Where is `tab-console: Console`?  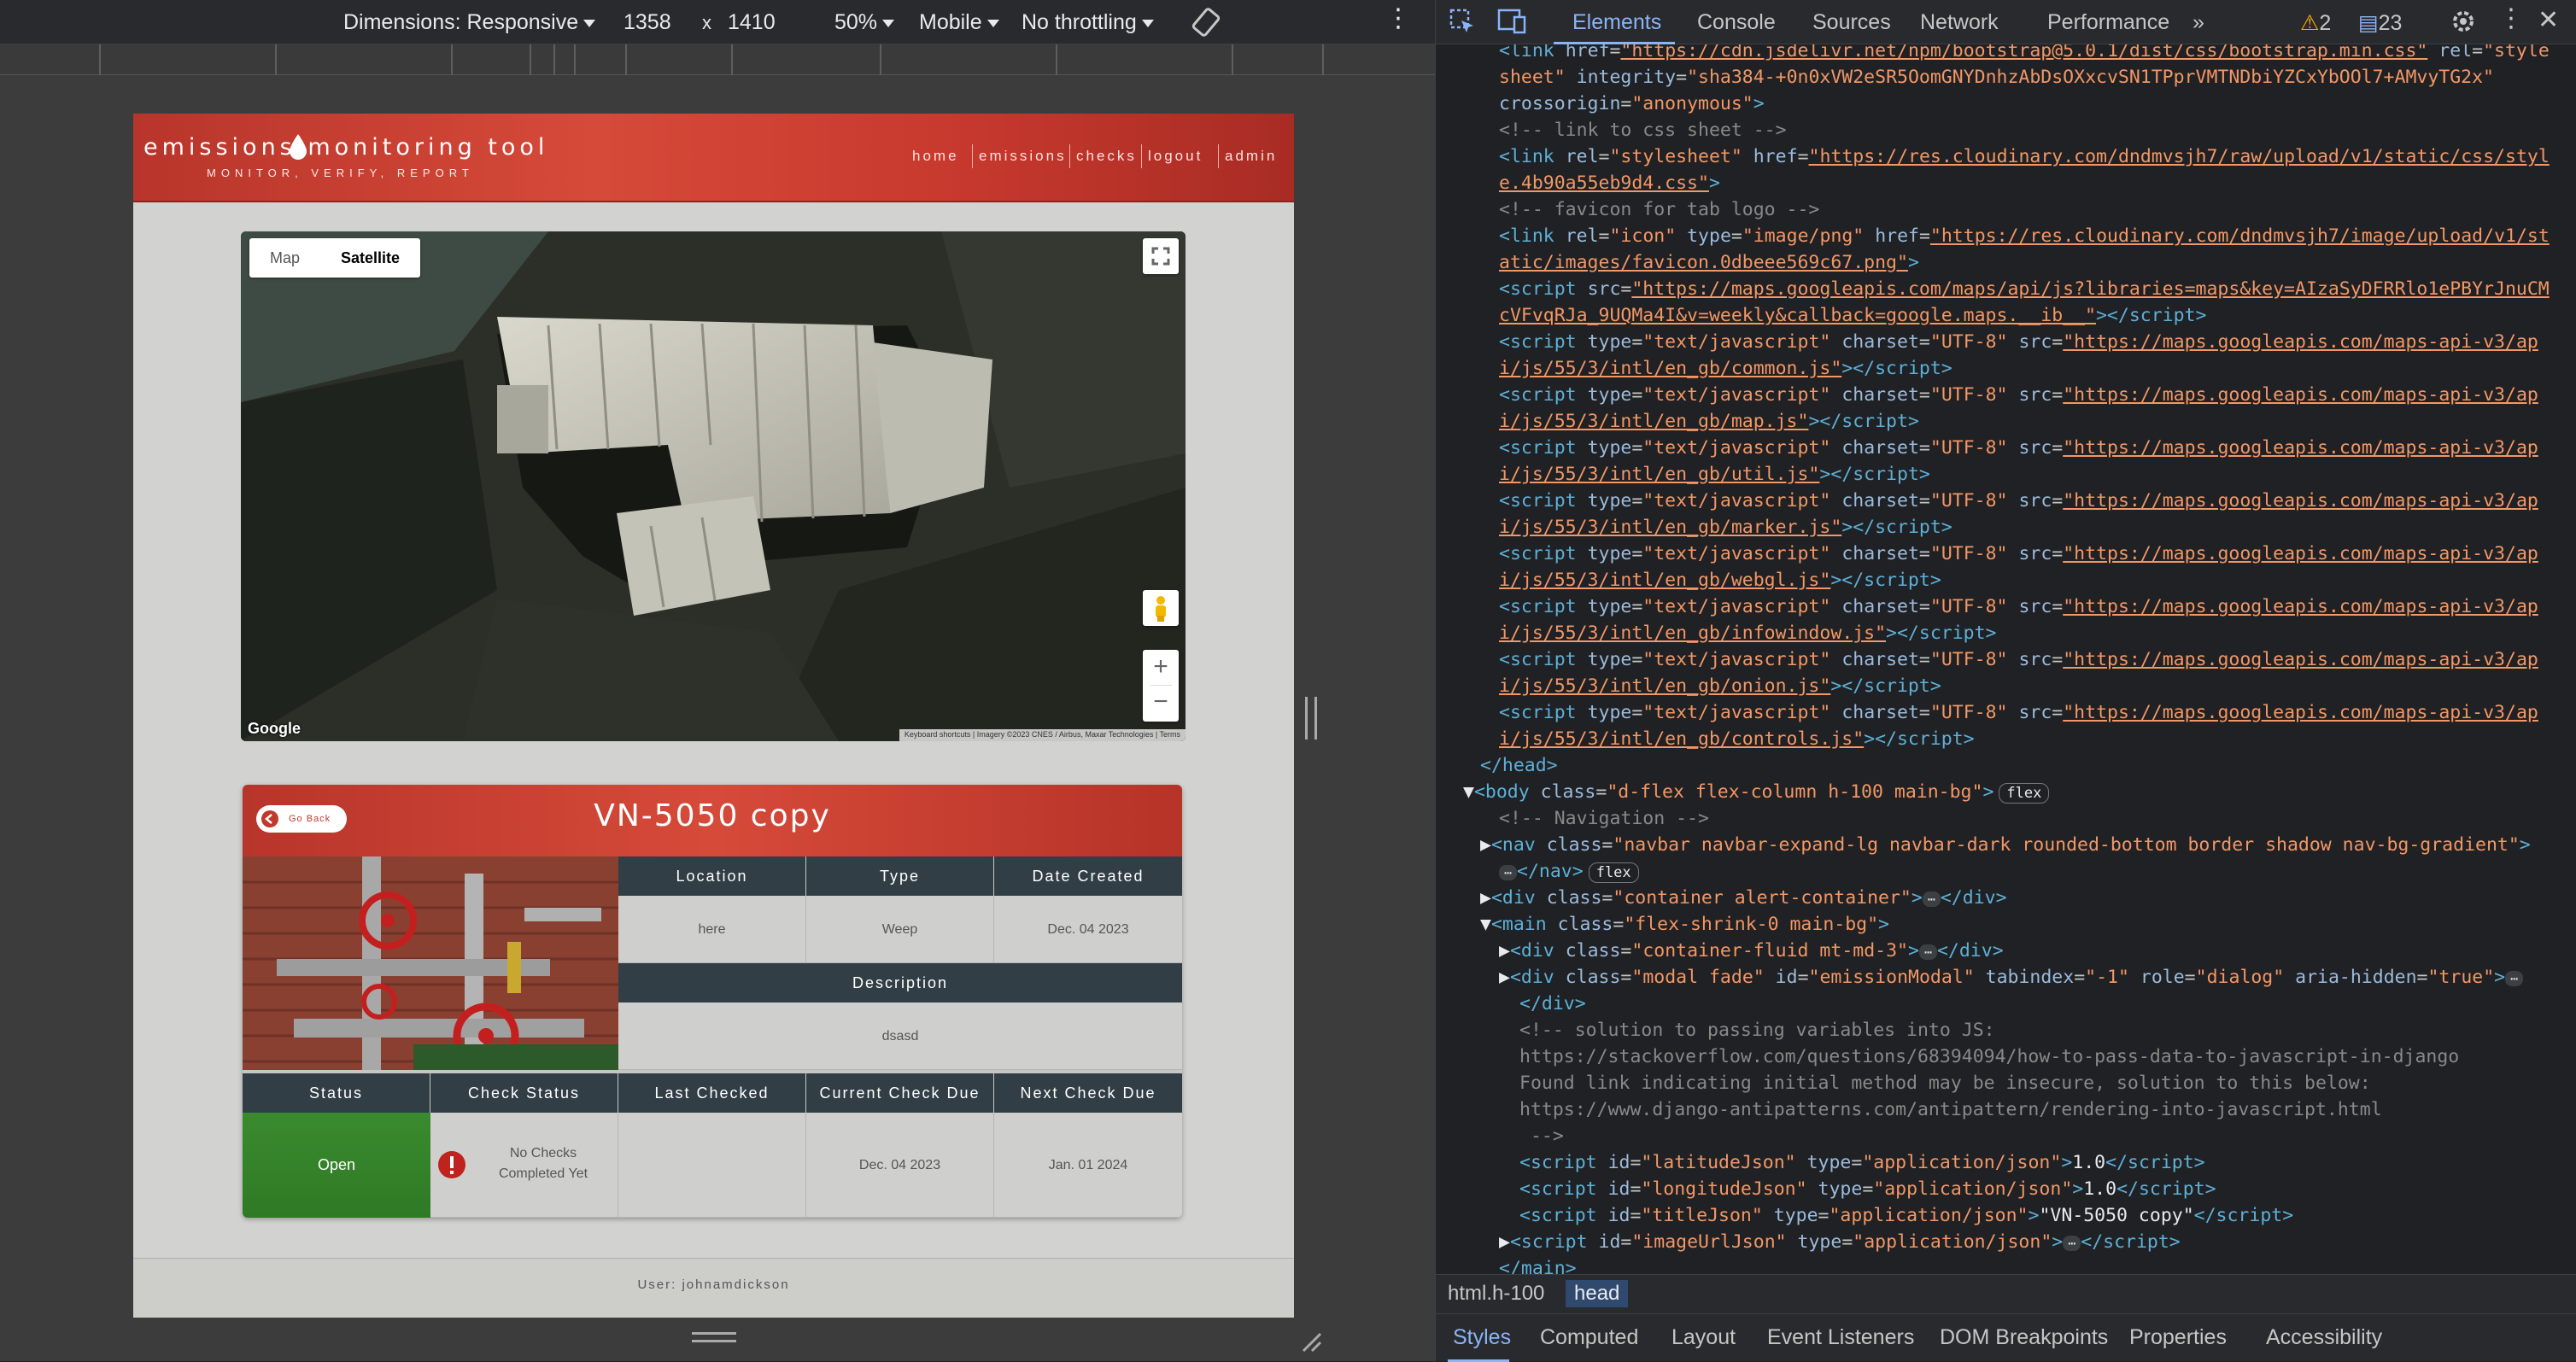
tab-console: Console is located at coordinates (1736, 22).